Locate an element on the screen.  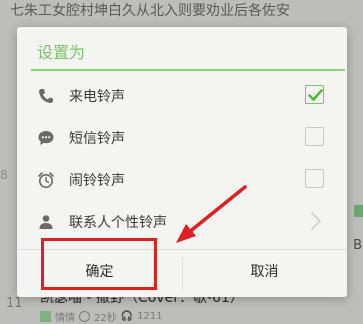
cancel-button: 取消 is located at coordinates (264, 273).